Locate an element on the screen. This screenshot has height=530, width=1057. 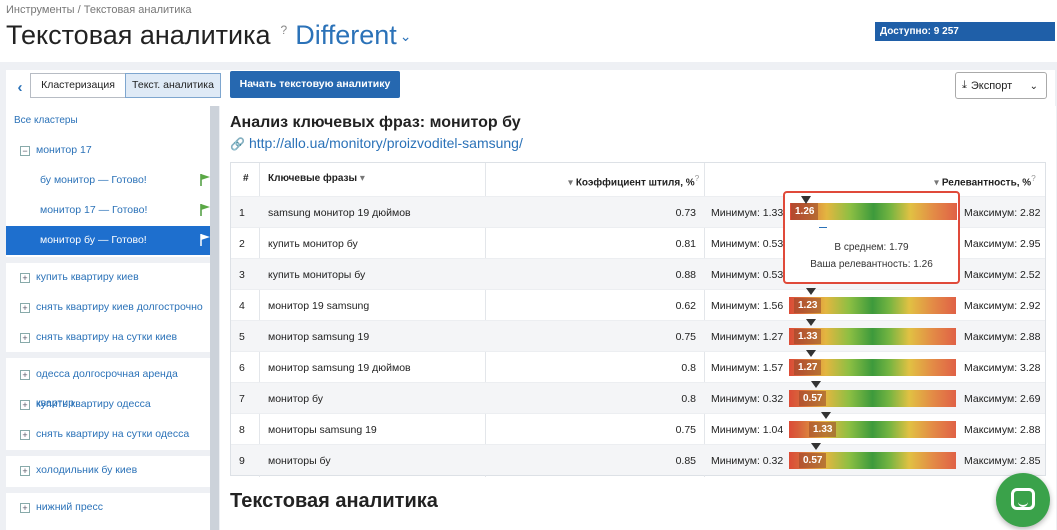
row-number: 3 is located at coordinates (242, 275).